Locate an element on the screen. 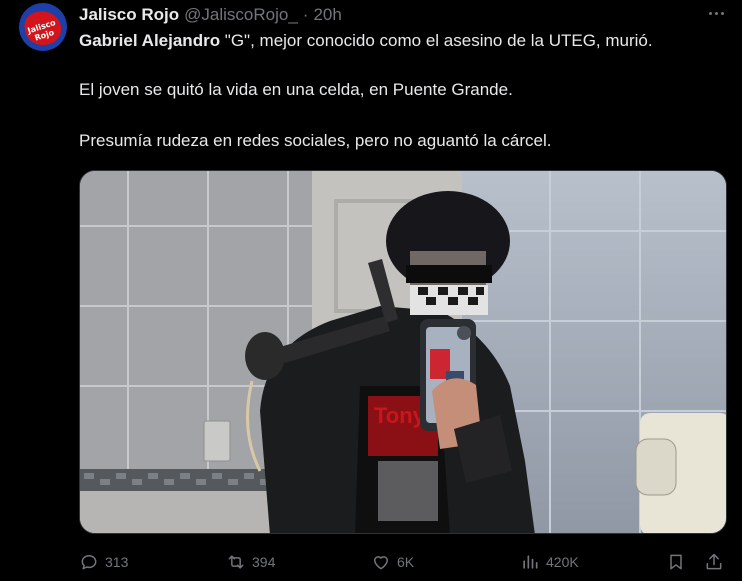  repost-button: 394 is located at coordinates (250, 562).